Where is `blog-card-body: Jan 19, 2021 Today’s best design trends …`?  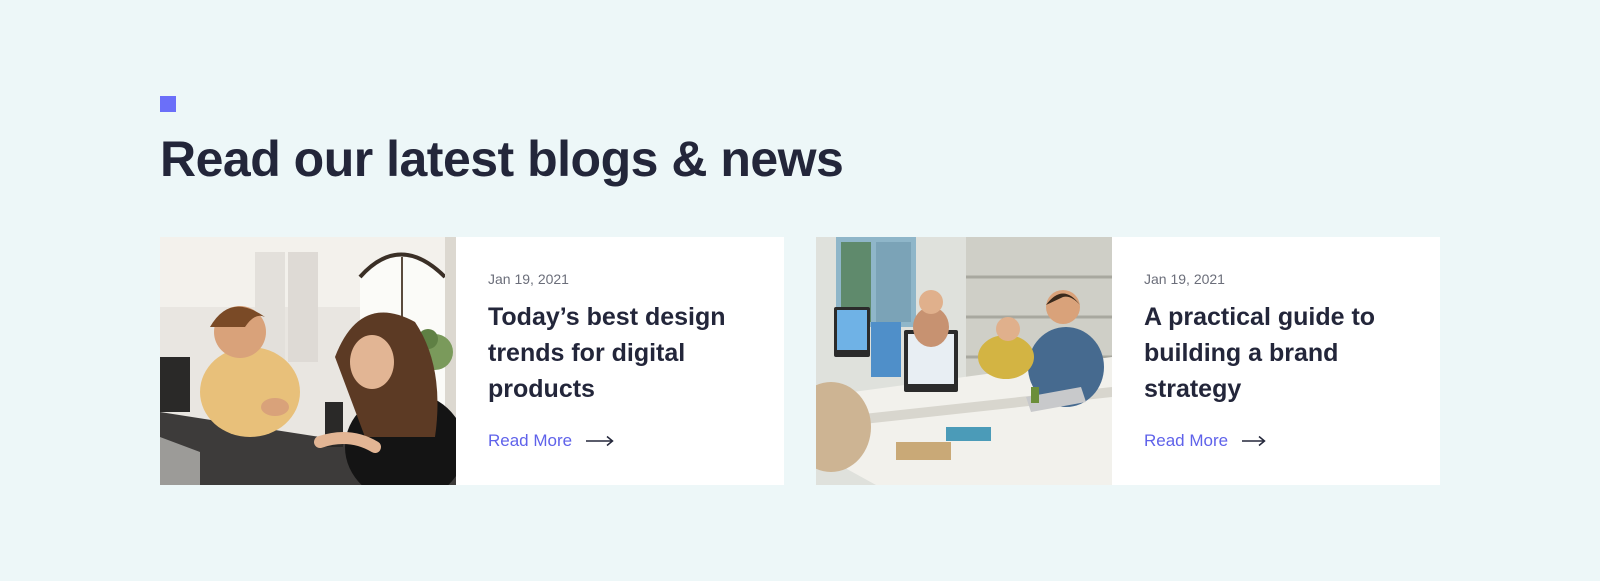
blog-card-body: Jan 19, 2021 Today’s best design trends … is located at coordinates (620, 361).